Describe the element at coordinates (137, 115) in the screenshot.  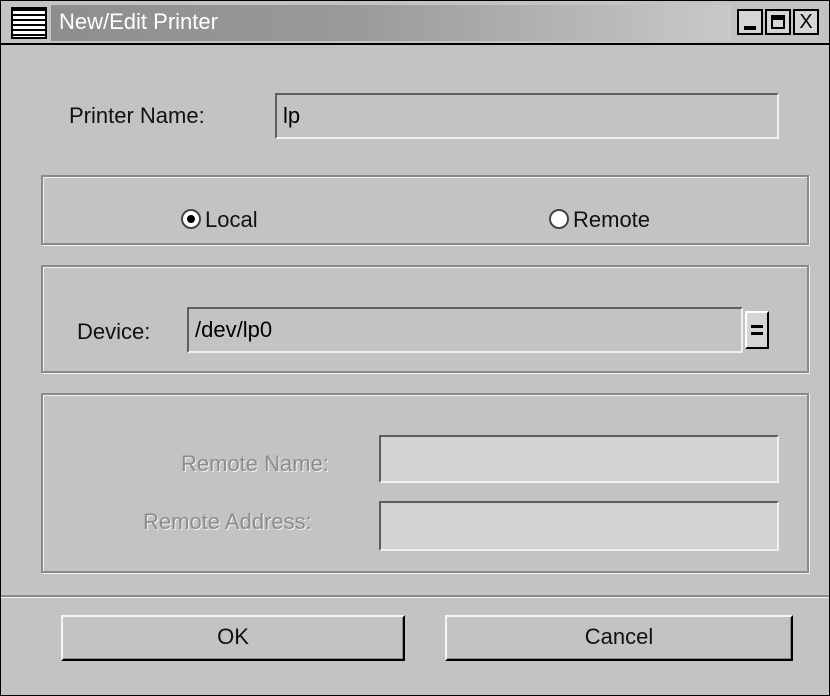
I see `printer-name-label: Printer Name:` at that location.